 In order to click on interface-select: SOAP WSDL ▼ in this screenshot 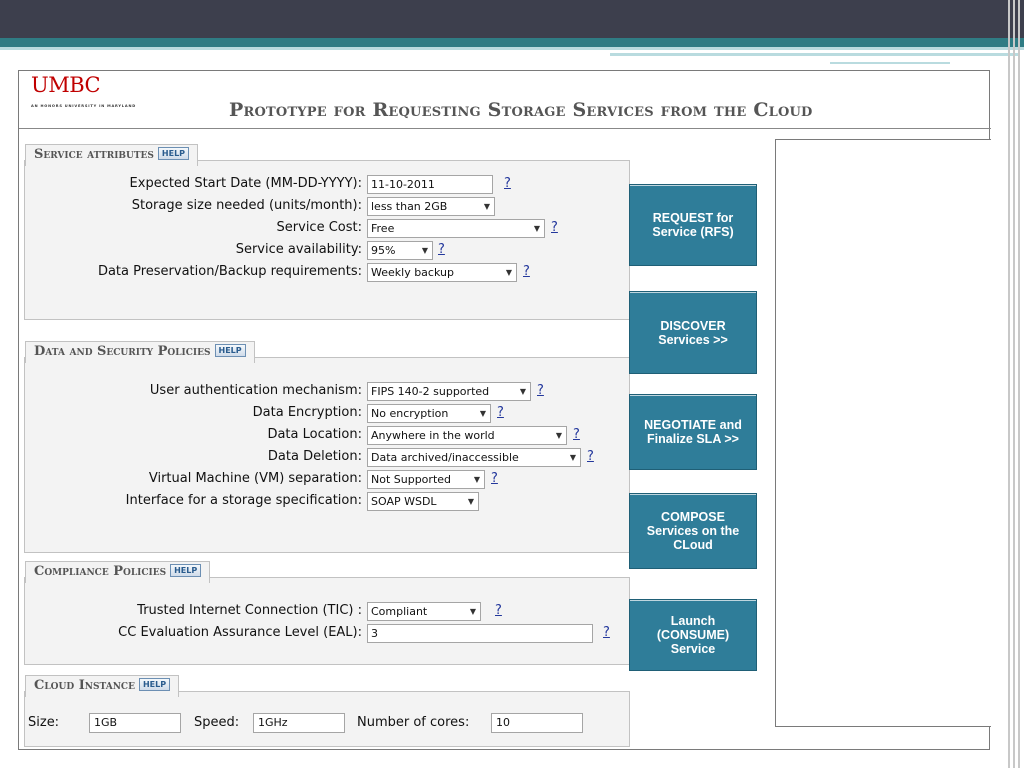, I will do `click(423, 501)`.